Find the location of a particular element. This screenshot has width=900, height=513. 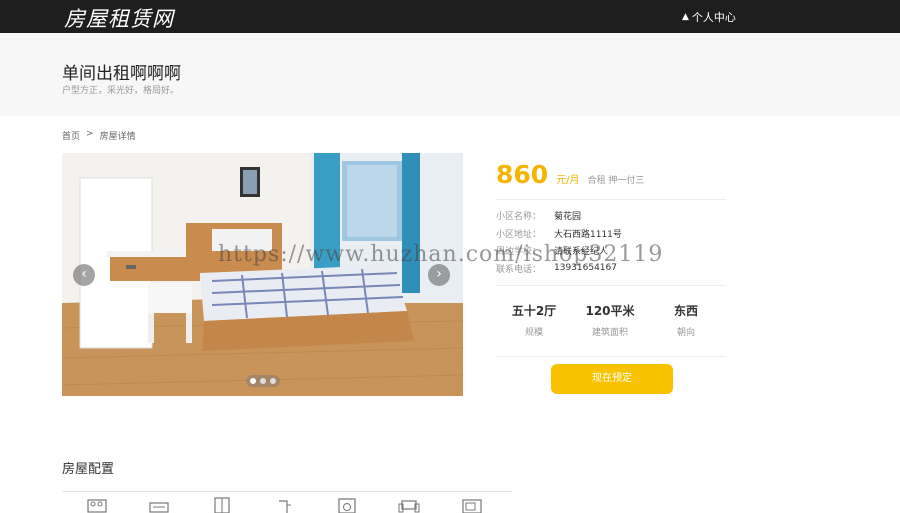

stat-orientation: 东西 朝向 is located at coordinates (686, 320).